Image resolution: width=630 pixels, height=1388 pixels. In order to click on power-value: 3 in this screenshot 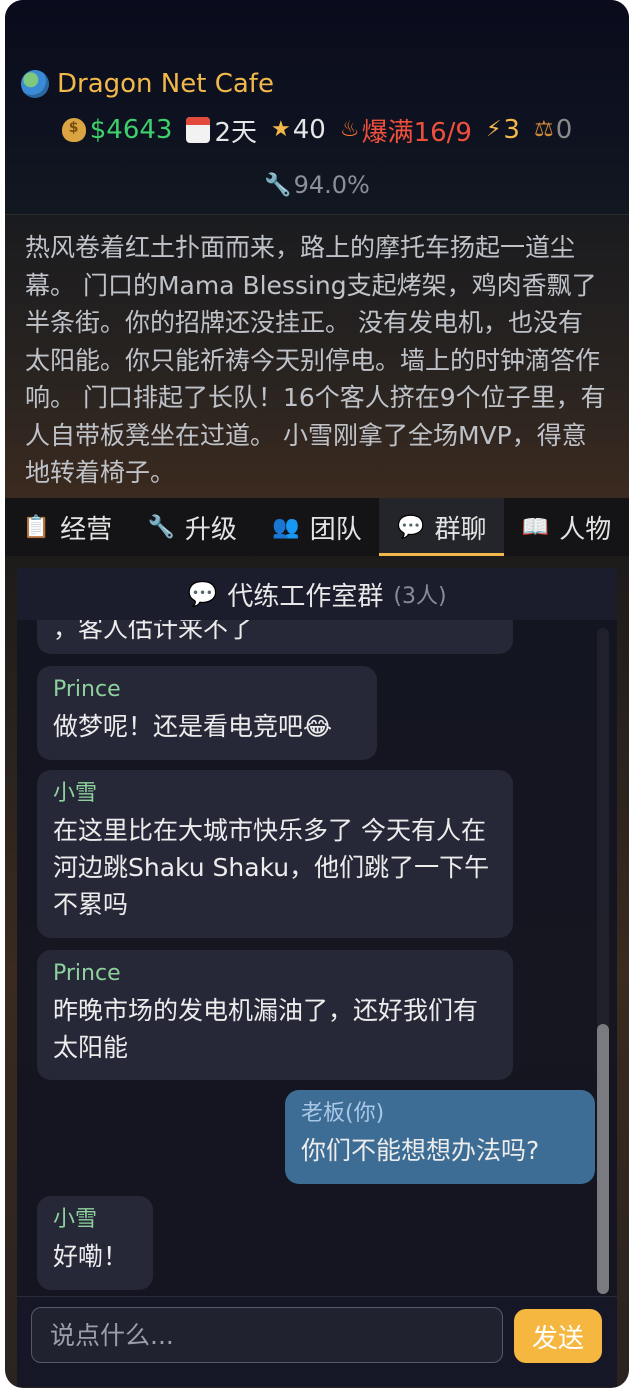, I will do `click(511, 130)`.